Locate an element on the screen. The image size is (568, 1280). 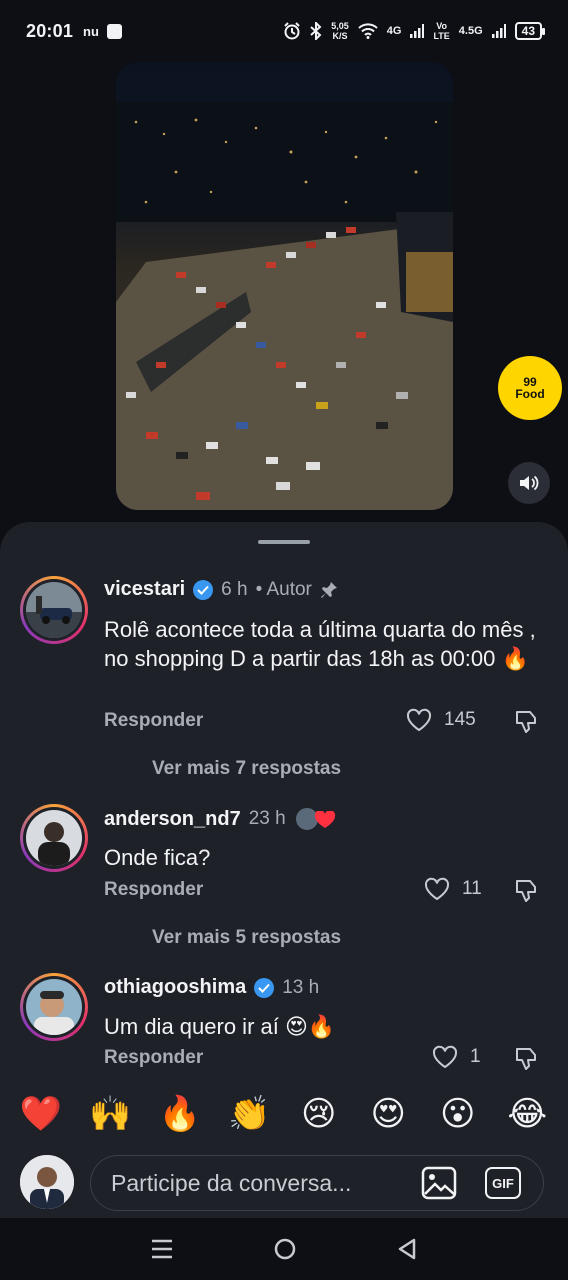
comment-input-container: GIF is located at coordinates (317, 1183).